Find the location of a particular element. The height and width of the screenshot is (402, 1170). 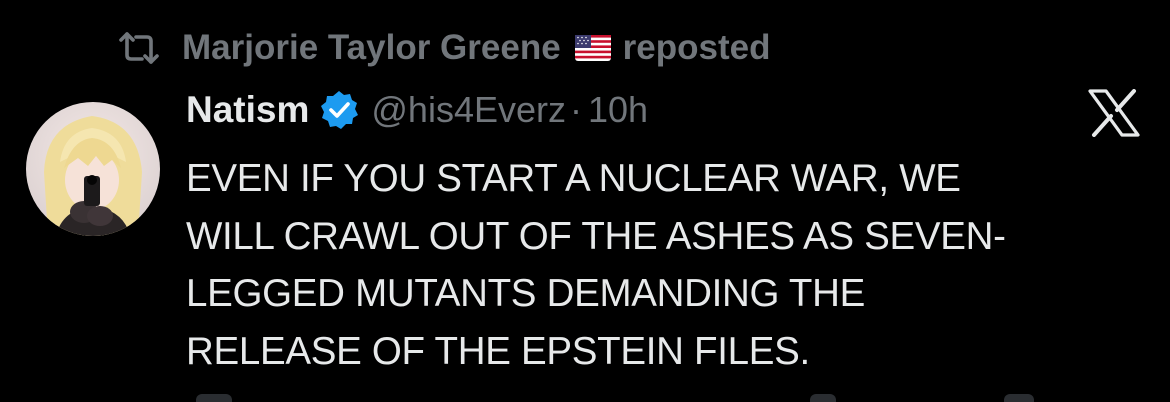

display-name: Natism is located at coordinates (247, 110).